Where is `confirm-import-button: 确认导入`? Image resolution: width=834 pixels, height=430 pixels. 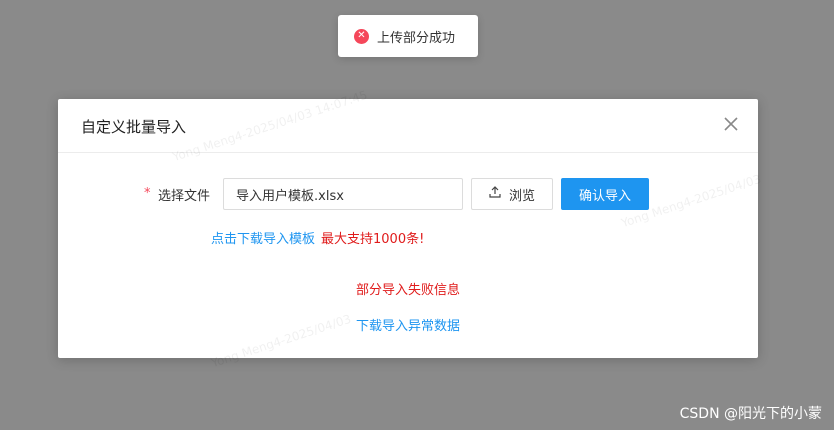 confirm-import-button: 确认导入 is located at coordinates (605, 194).